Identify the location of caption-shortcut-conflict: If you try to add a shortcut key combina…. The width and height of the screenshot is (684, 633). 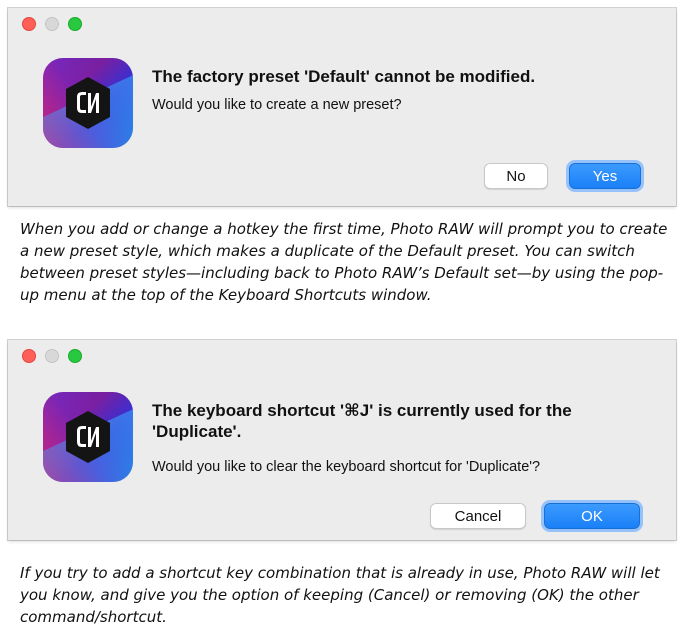
(340, 595).